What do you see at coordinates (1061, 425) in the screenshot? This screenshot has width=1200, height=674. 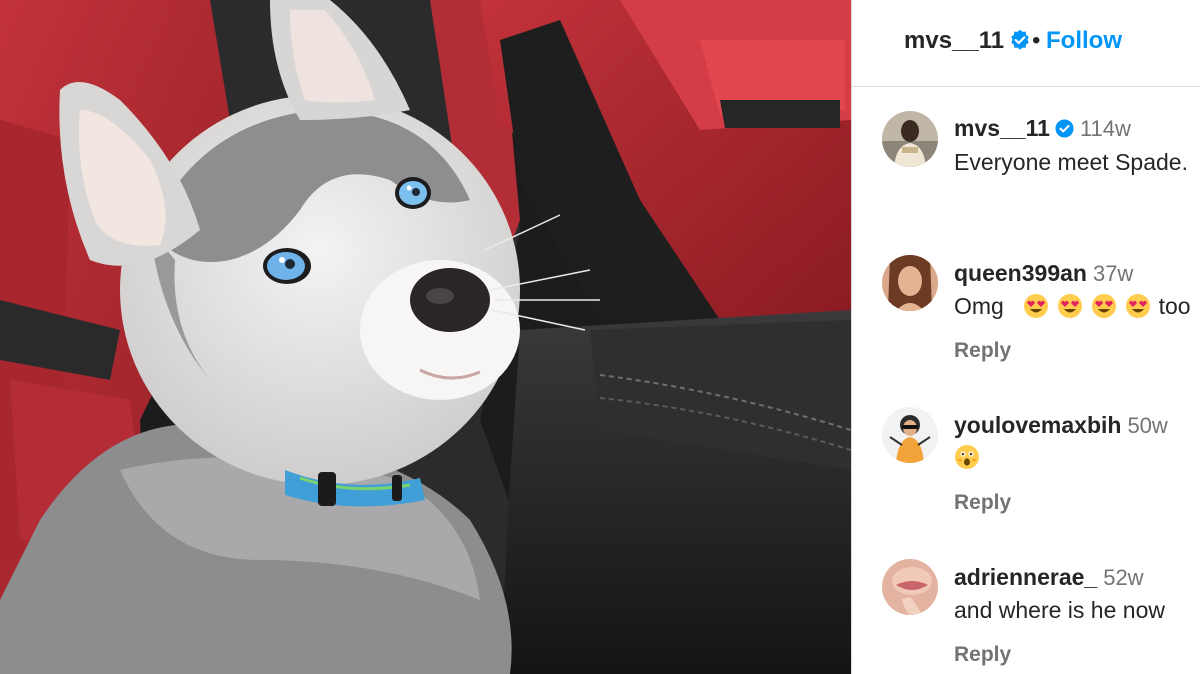 I see `comment-username: youlovemaxbih 50w` at bounding box center [1061, 425].